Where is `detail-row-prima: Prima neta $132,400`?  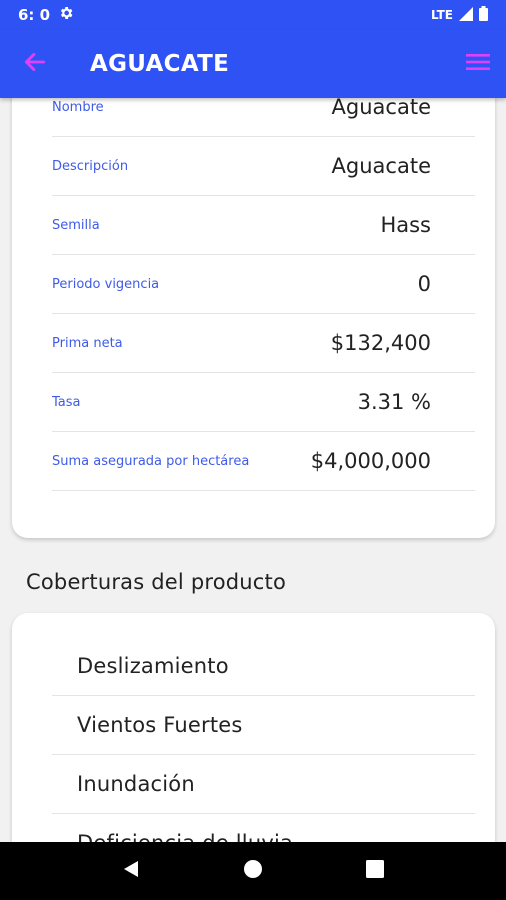
detail-row-prima: Prima neta $132,400 is located at coordinates (263, 343).